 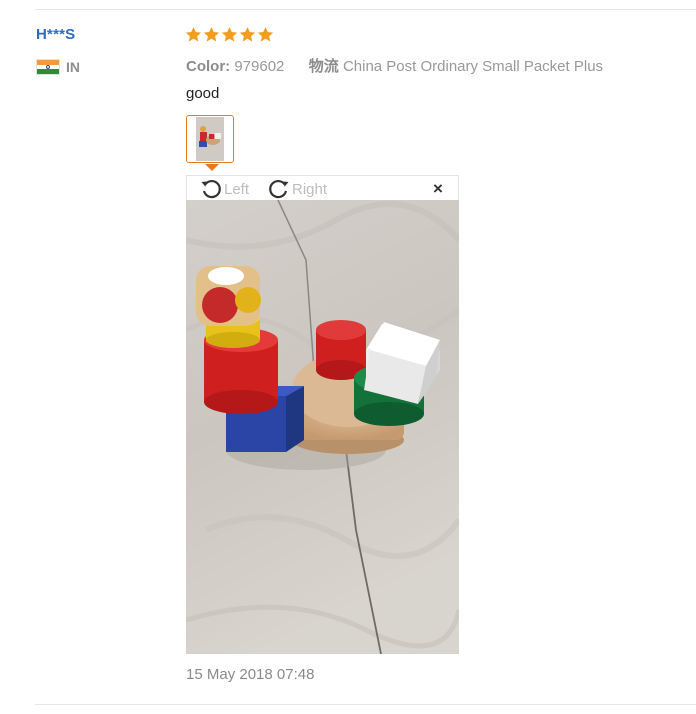 I want to click on rotate-left-button: Left, so click(x=224, y=189).